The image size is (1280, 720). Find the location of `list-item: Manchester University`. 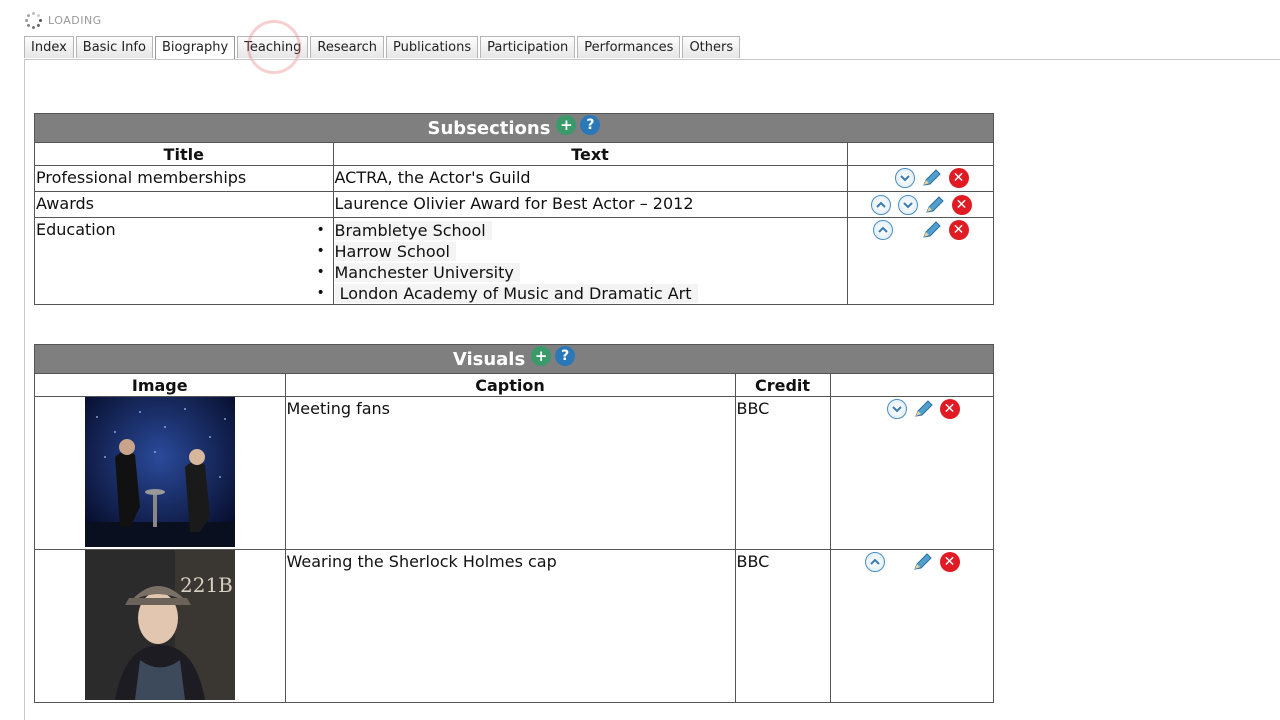

list-item: Manchester University is located at coordinates (581, 272).